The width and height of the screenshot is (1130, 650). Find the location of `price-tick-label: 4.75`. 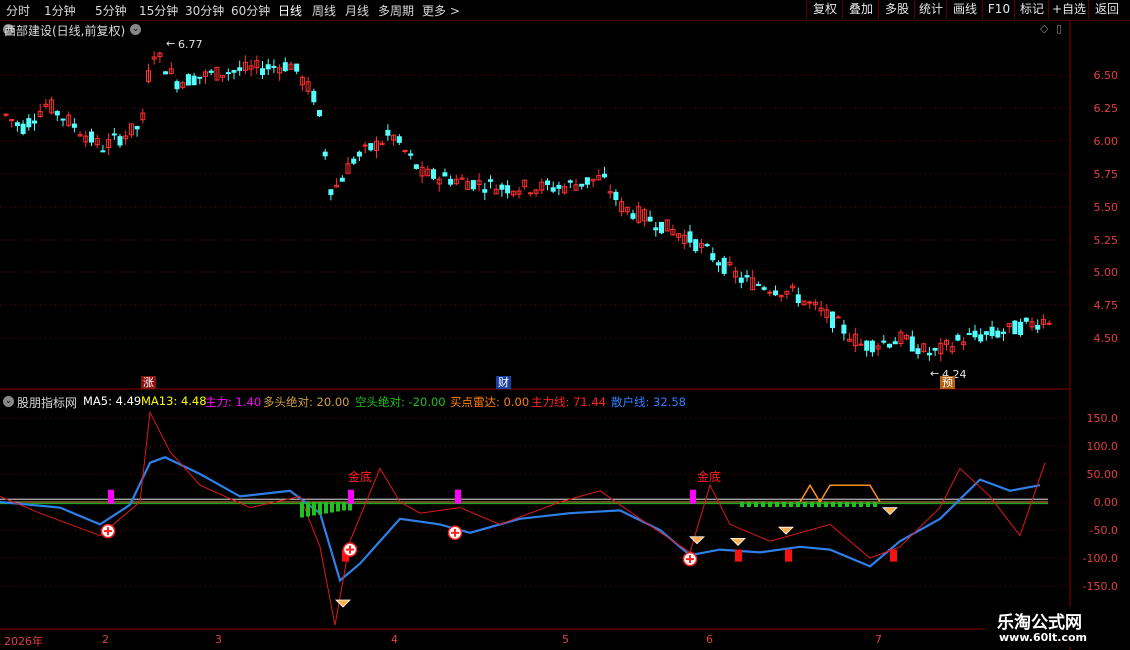

price-tick-label: 4.75 is located at coordinates (1106, 305).